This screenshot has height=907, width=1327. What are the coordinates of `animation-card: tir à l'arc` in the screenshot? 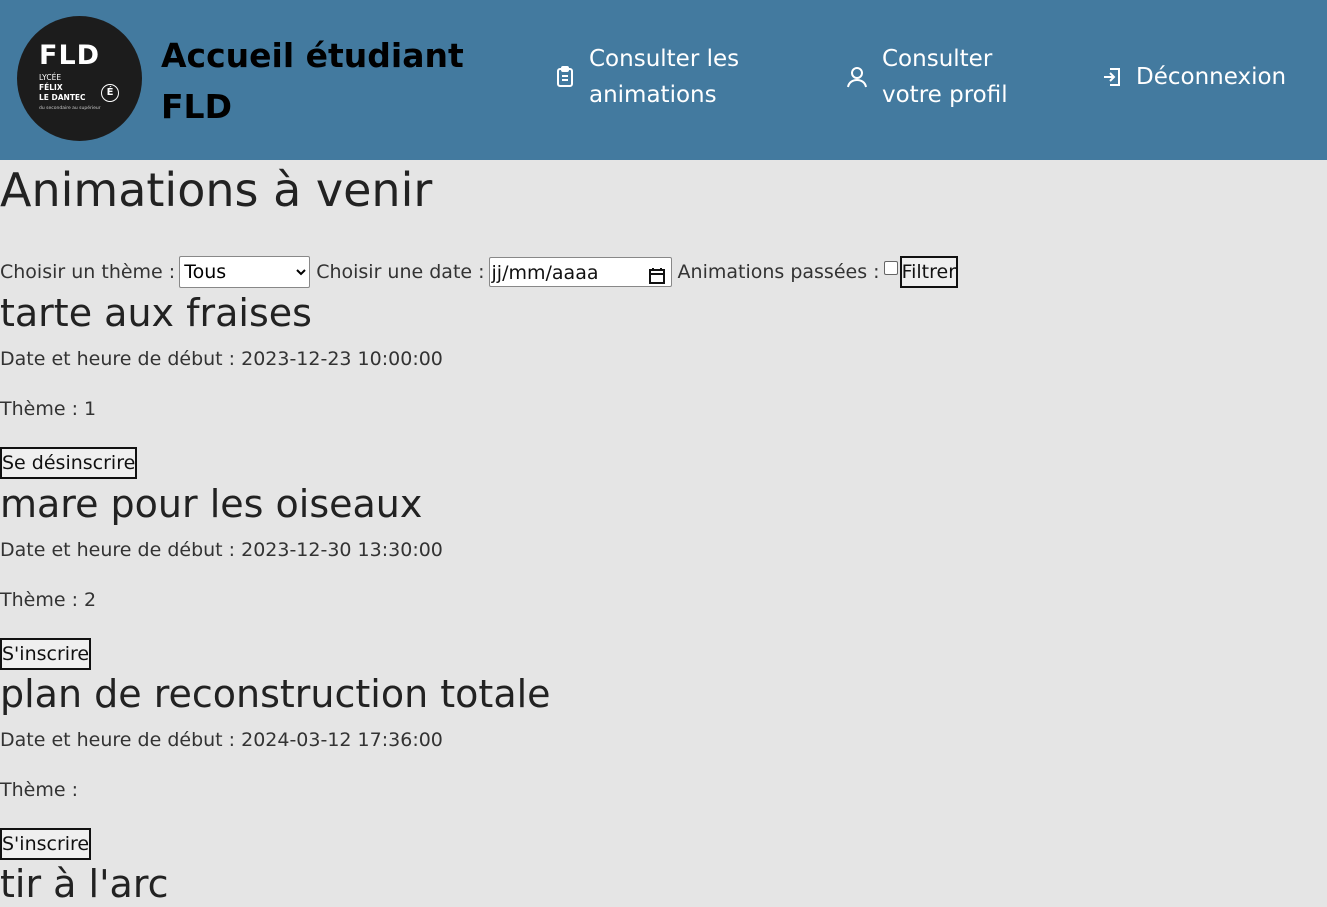 It's located at (84, 884).